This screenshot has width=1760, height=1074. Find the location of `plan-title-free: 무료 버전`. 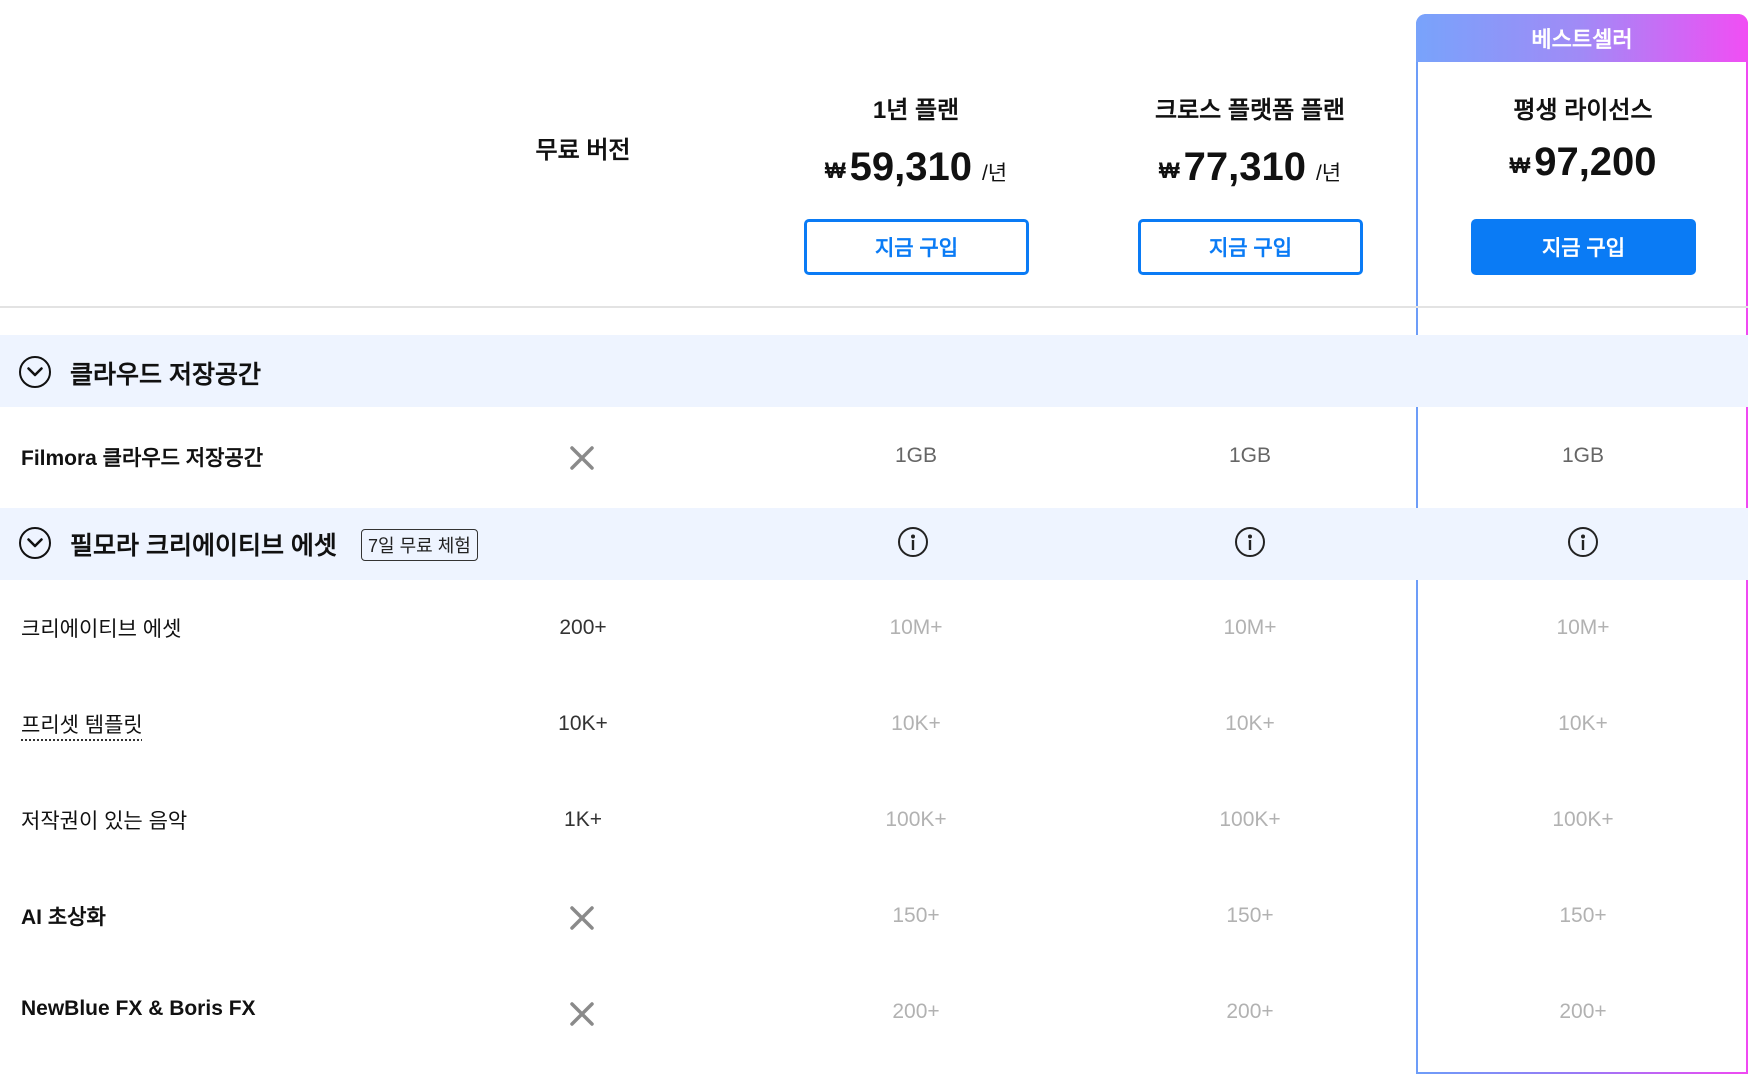

plan-title-free: 무료 버전 is located at coordinates (583, 150).